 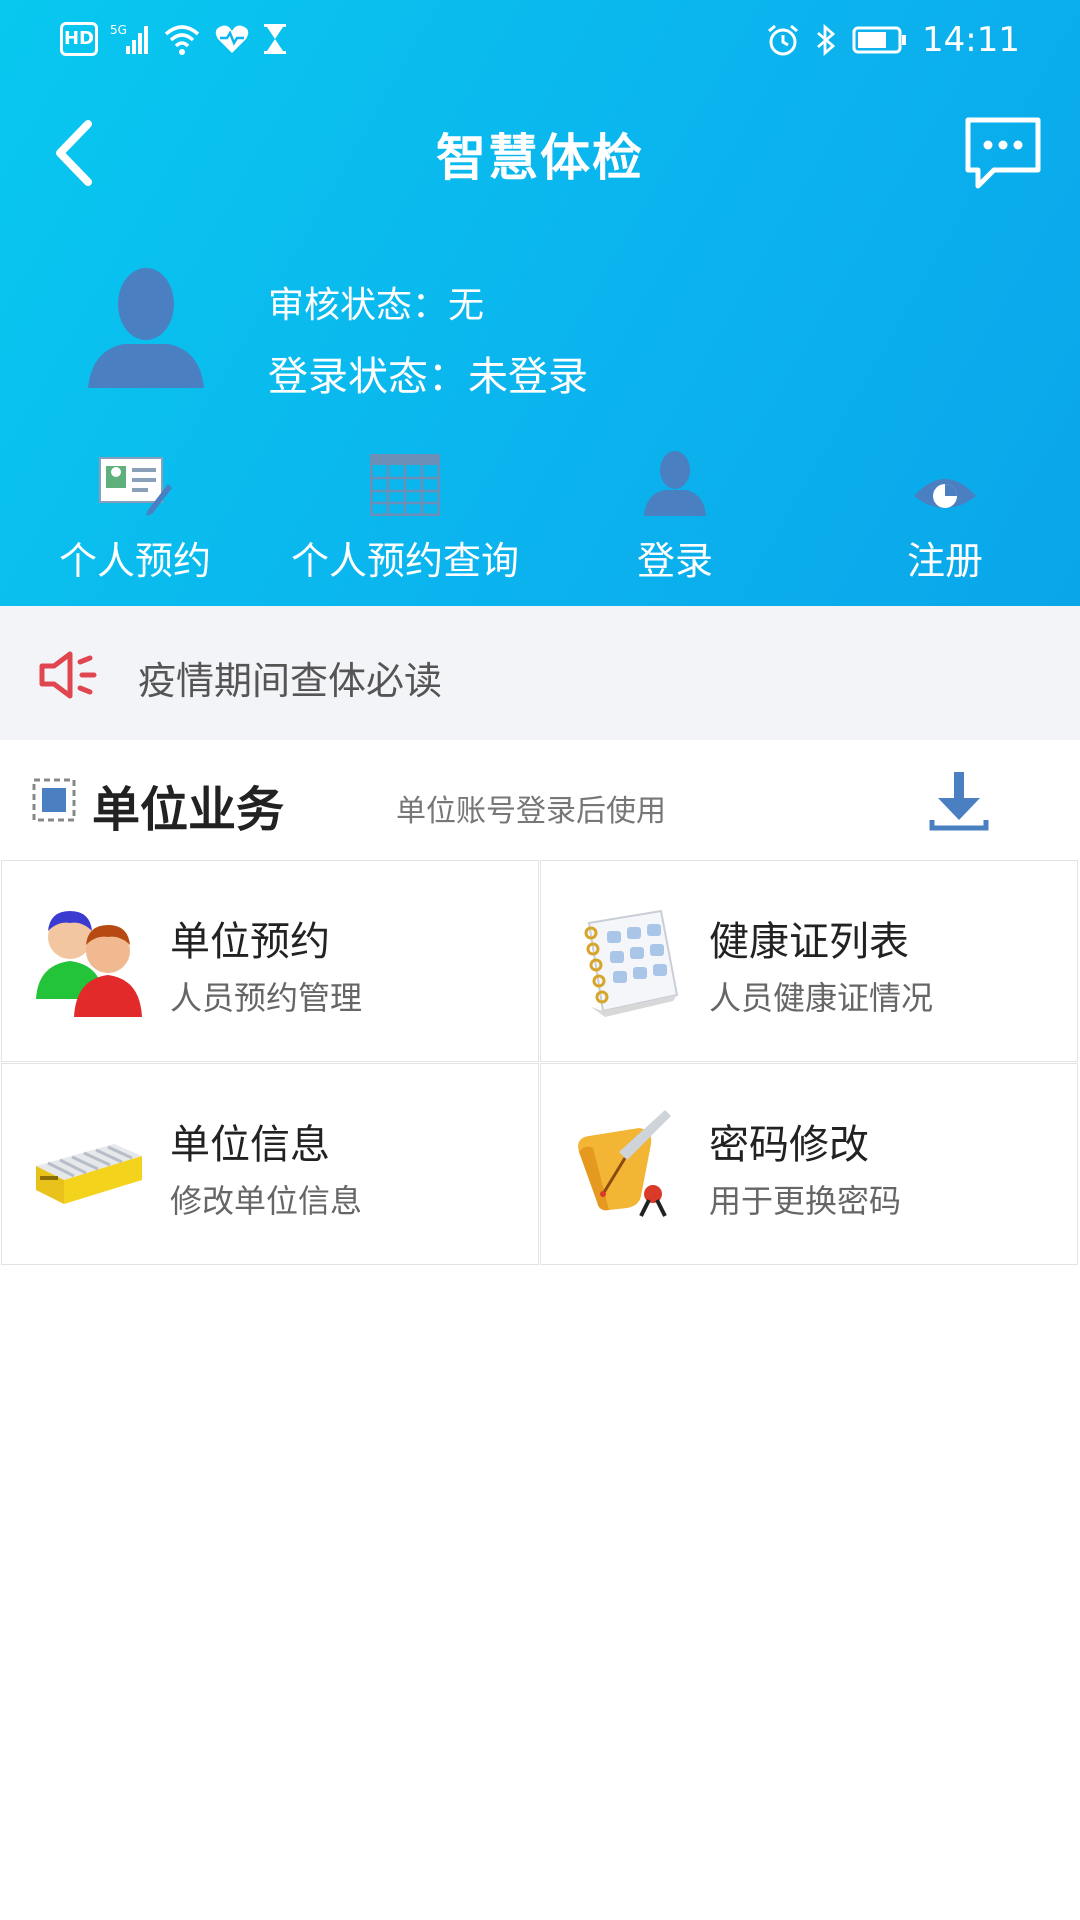 What do you see at coordinates (826, 40) in the screenshot?
I see `bluetooth-icon` at bounding box center [826, 40].